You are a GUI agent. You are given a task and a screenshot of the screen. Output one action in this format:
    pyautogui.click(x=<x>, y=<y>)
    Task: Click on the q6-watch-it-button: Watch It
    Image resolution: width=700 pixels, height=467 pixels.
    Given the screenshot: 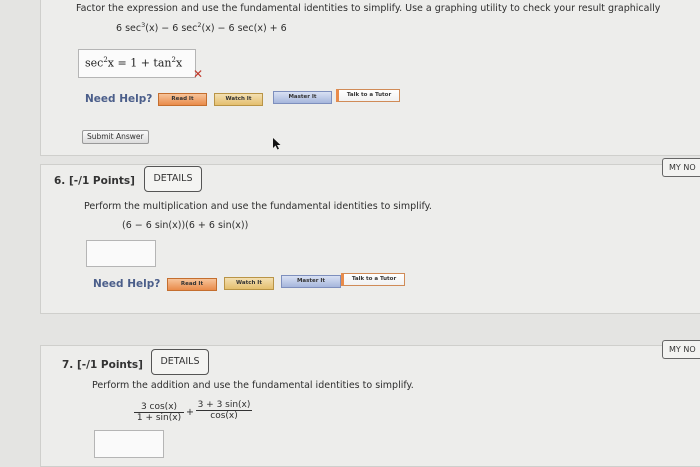 What is the action you would take?
    pyautogui.click(x=249, y=283)
    